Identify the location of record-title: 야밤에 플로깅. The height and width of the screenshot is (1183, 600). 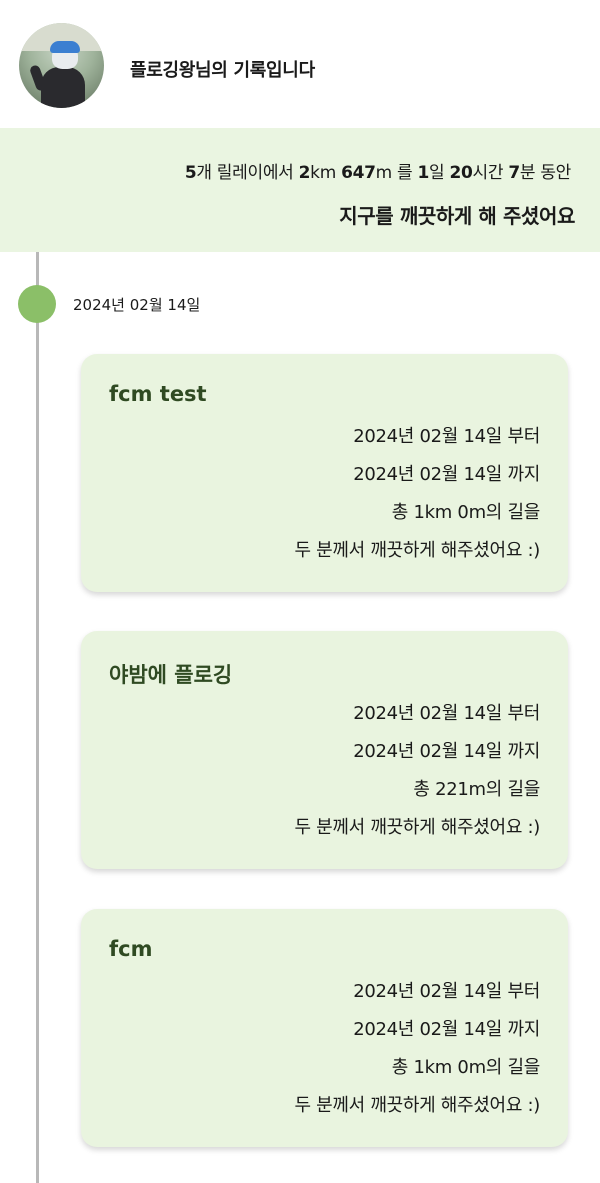
(171, 675).